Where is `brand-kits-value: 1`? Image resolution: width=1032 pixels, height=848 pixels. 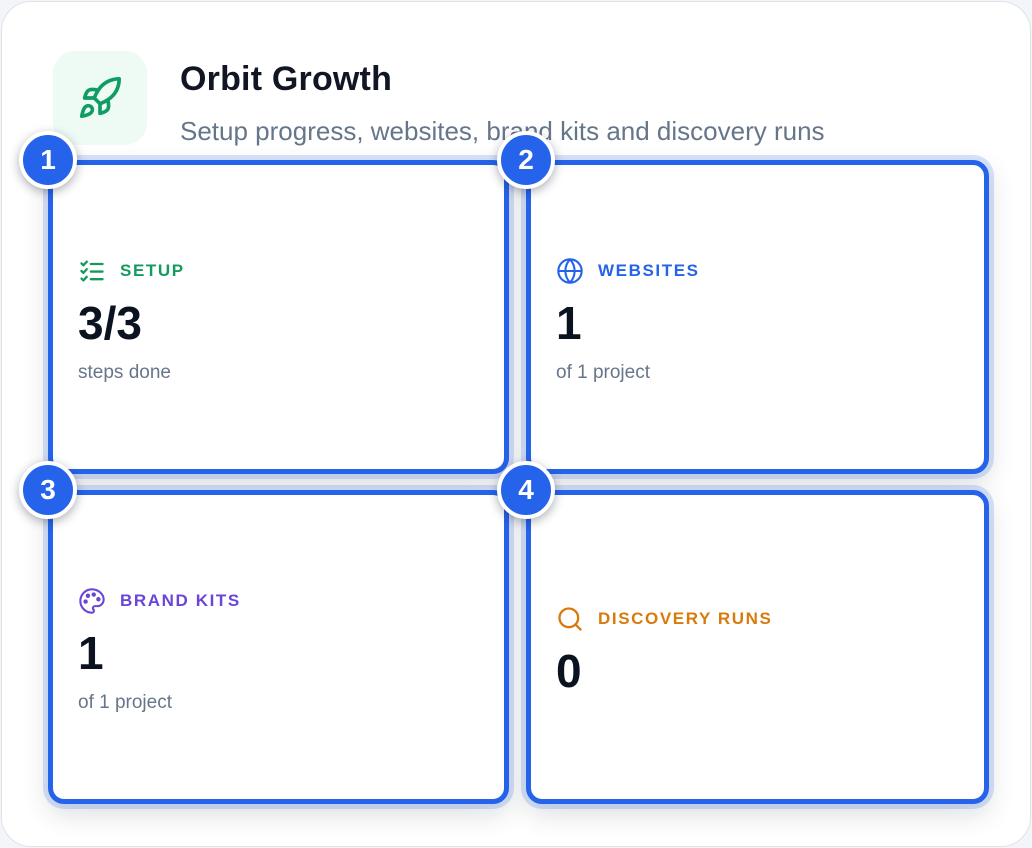 brand-kits-value: 1 is located at coordinates (91, 653).